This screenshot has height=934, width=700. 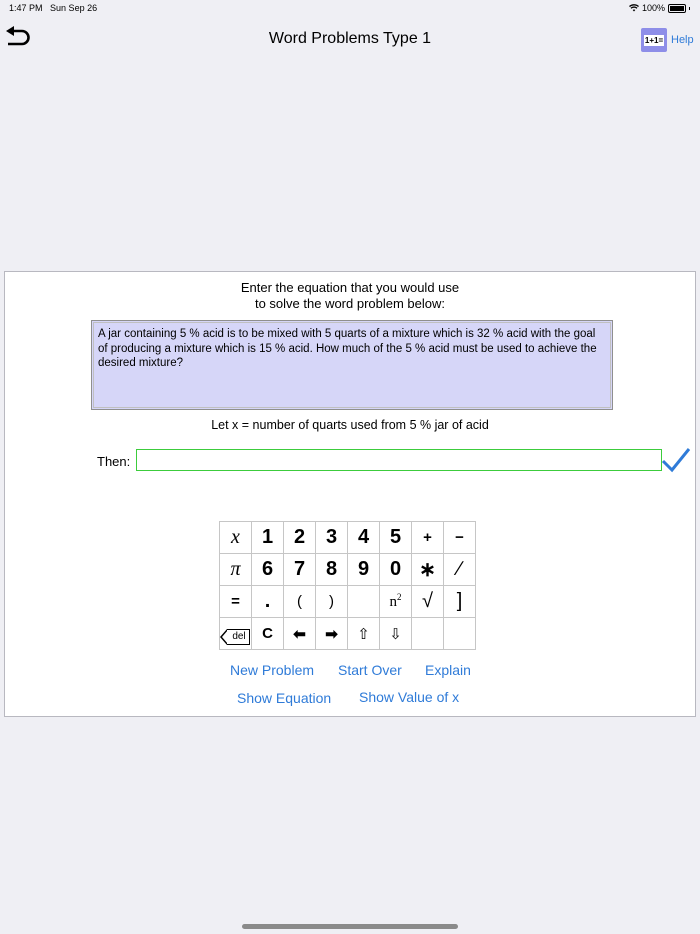 What do you see at coordinates (363, 569) in the screenshot?
I see `key-9: 9` at bounding box center [363, 569].